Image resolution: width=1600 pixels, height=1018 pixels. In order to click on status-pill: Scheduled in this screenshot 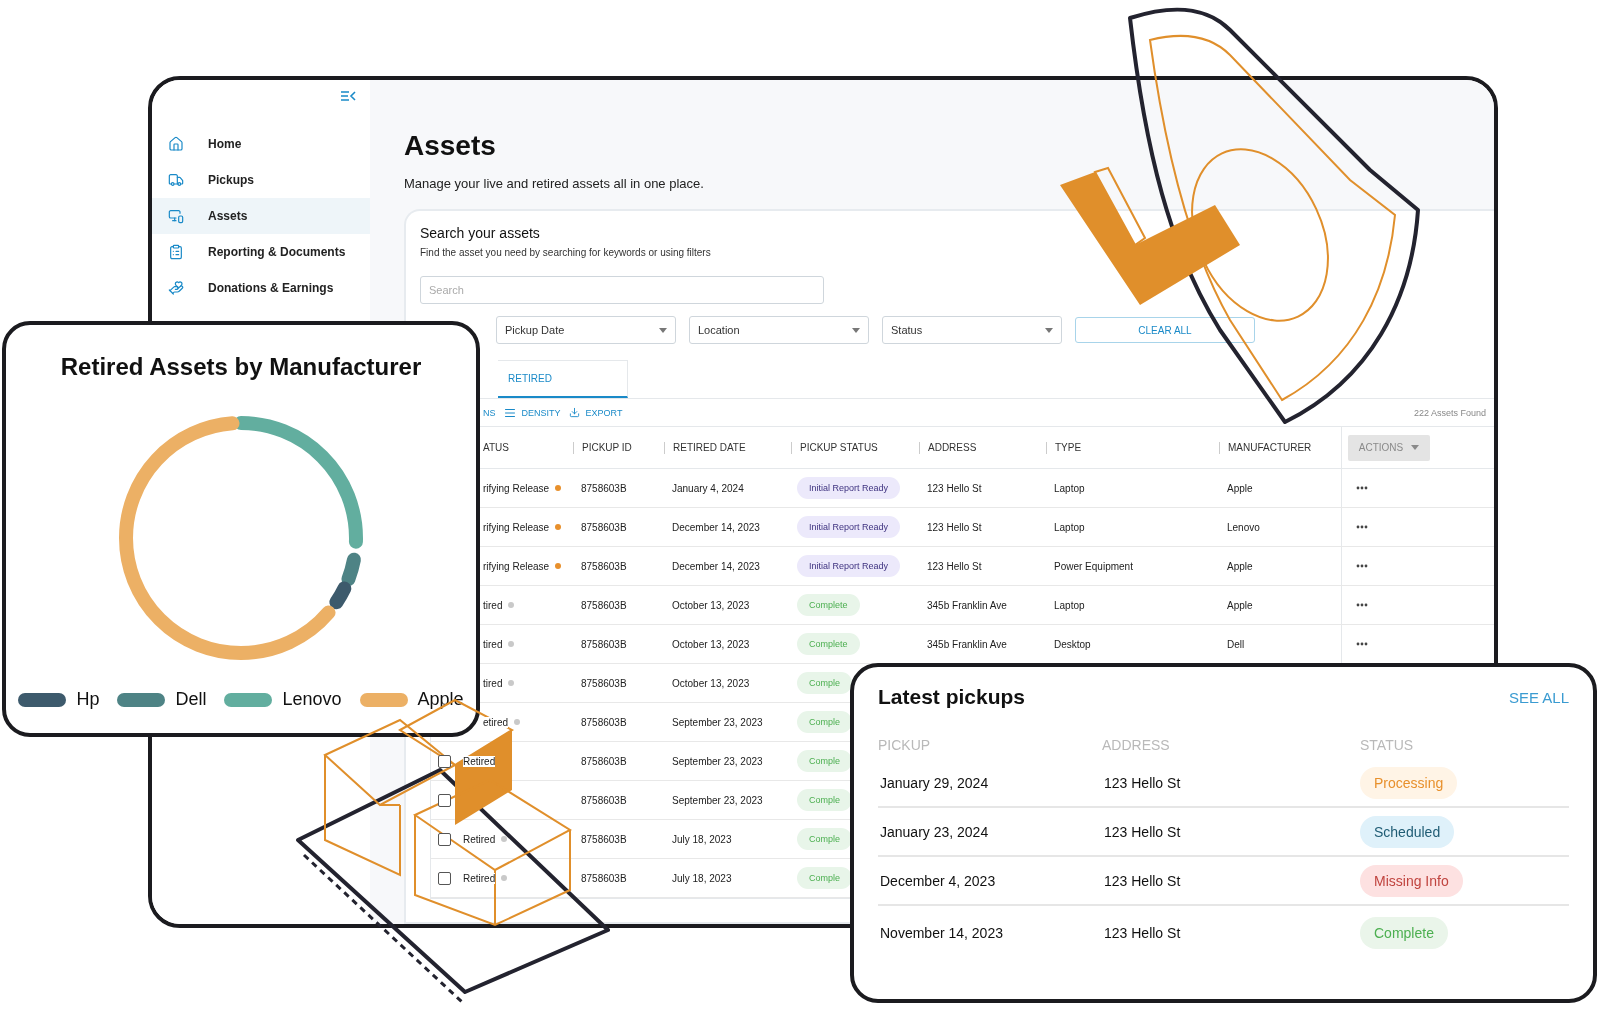, I will do `click(1407, 831)`.